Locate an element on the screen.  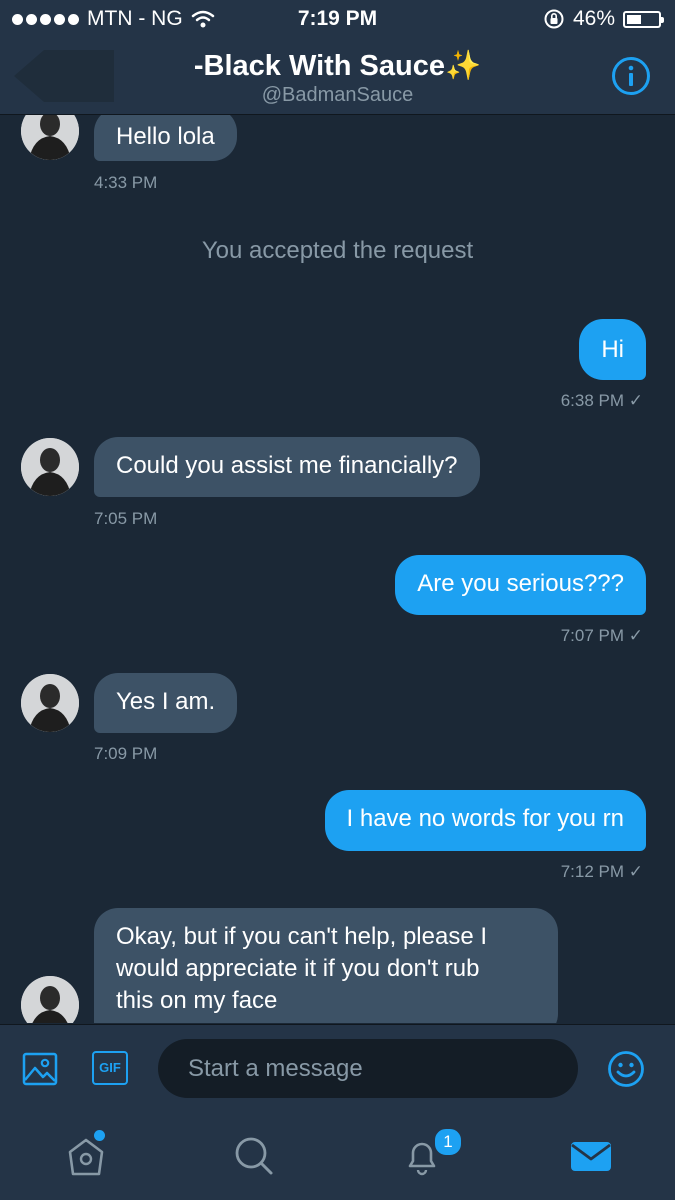
status-right: 46% is located at coordinates (603, 19).